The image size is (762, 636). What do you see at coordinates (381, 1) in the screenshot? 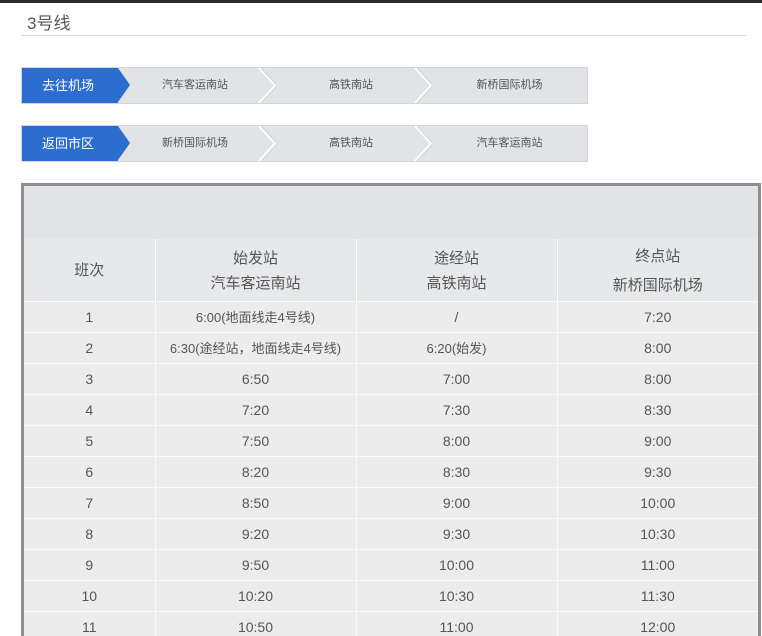
I see `top-bar` at bounding box center [381, 1].